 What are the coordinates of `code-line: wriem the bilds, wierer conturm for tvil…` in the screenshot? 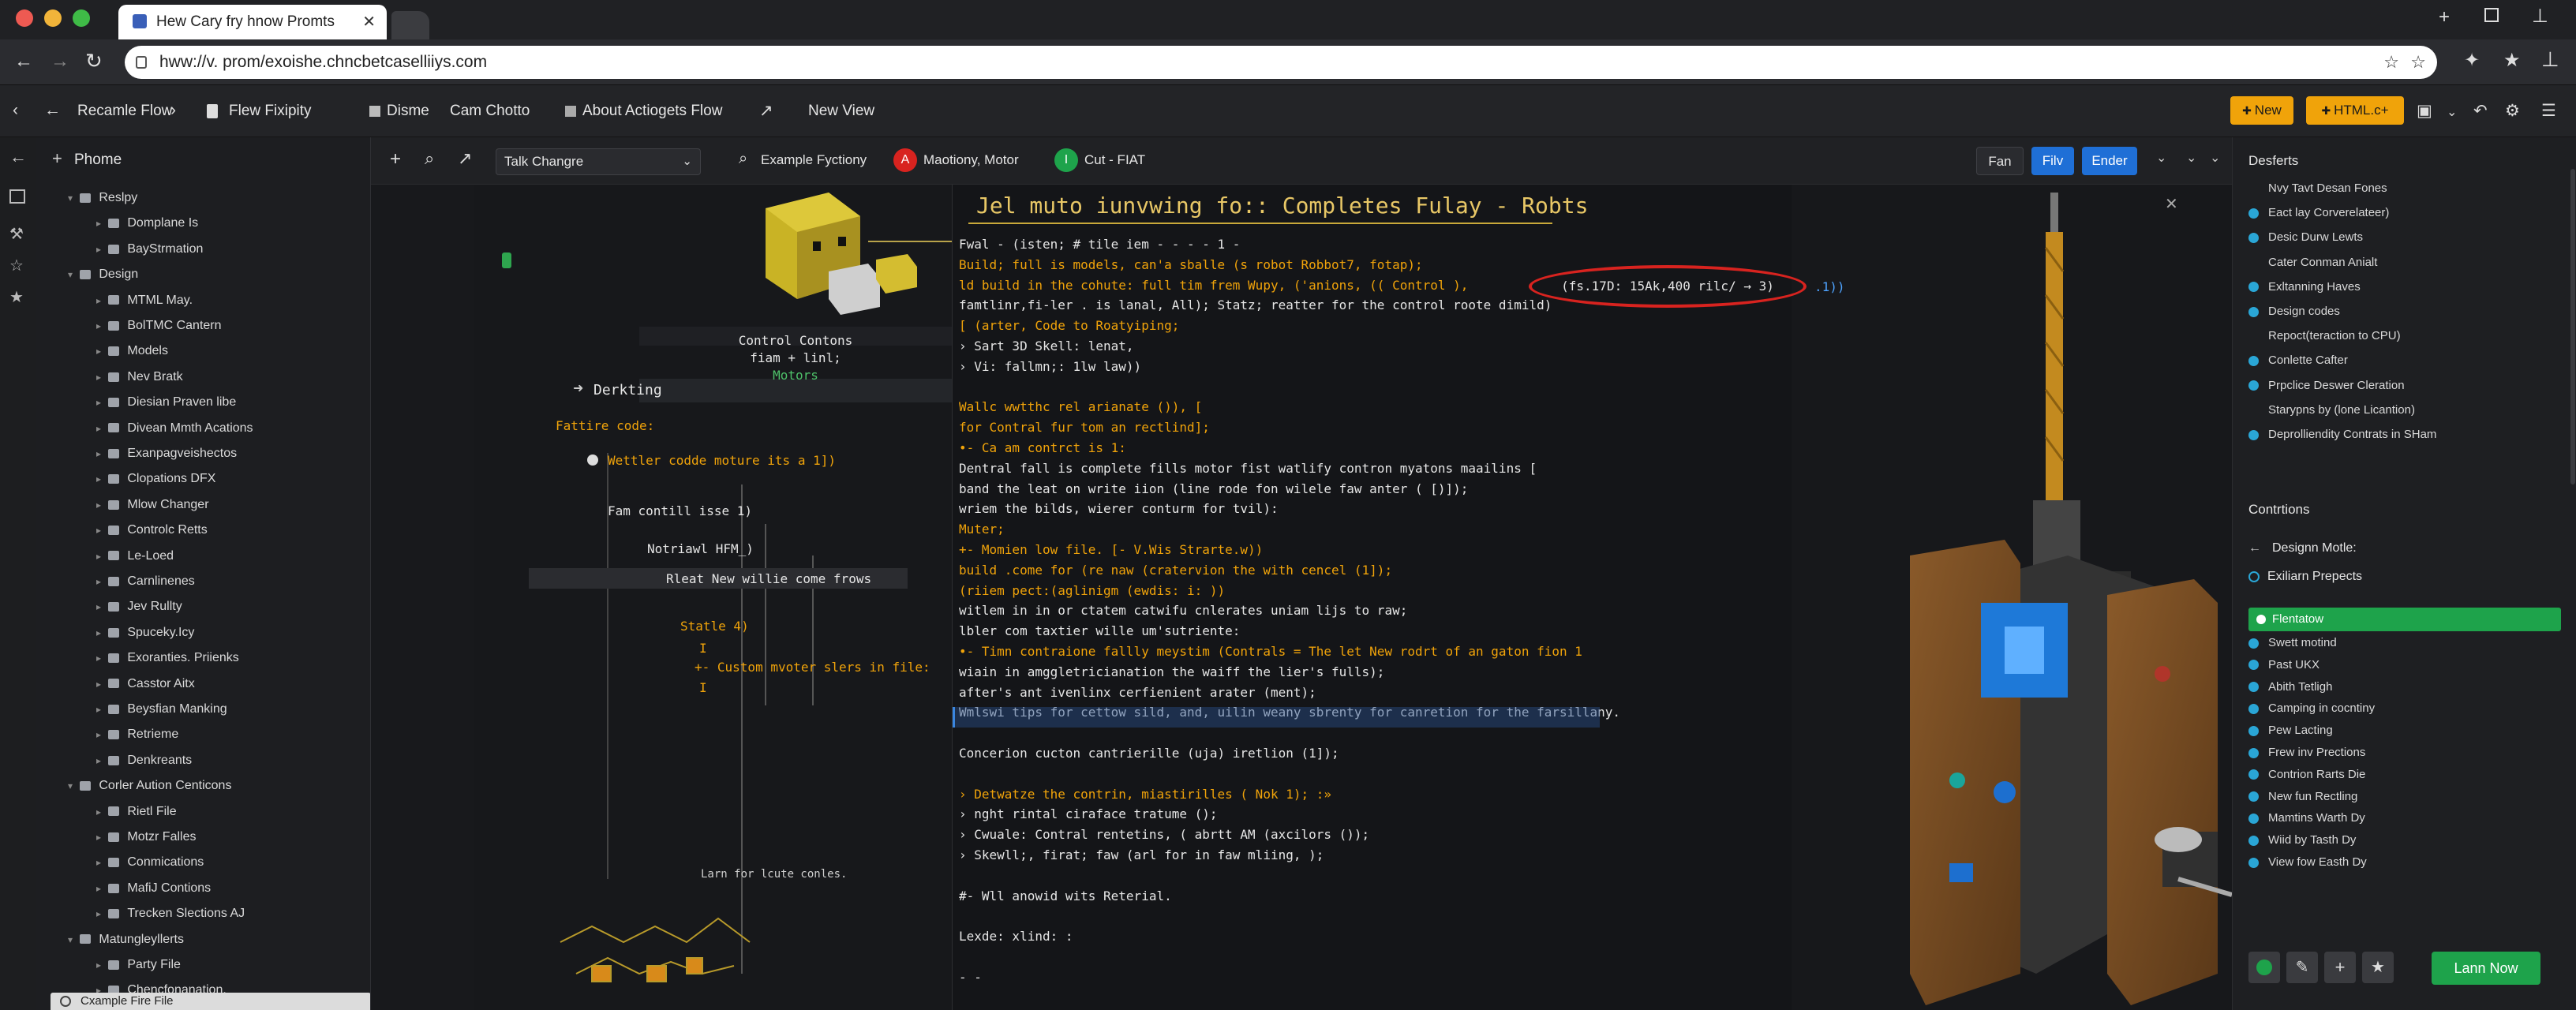 It's located at (1119, 509).